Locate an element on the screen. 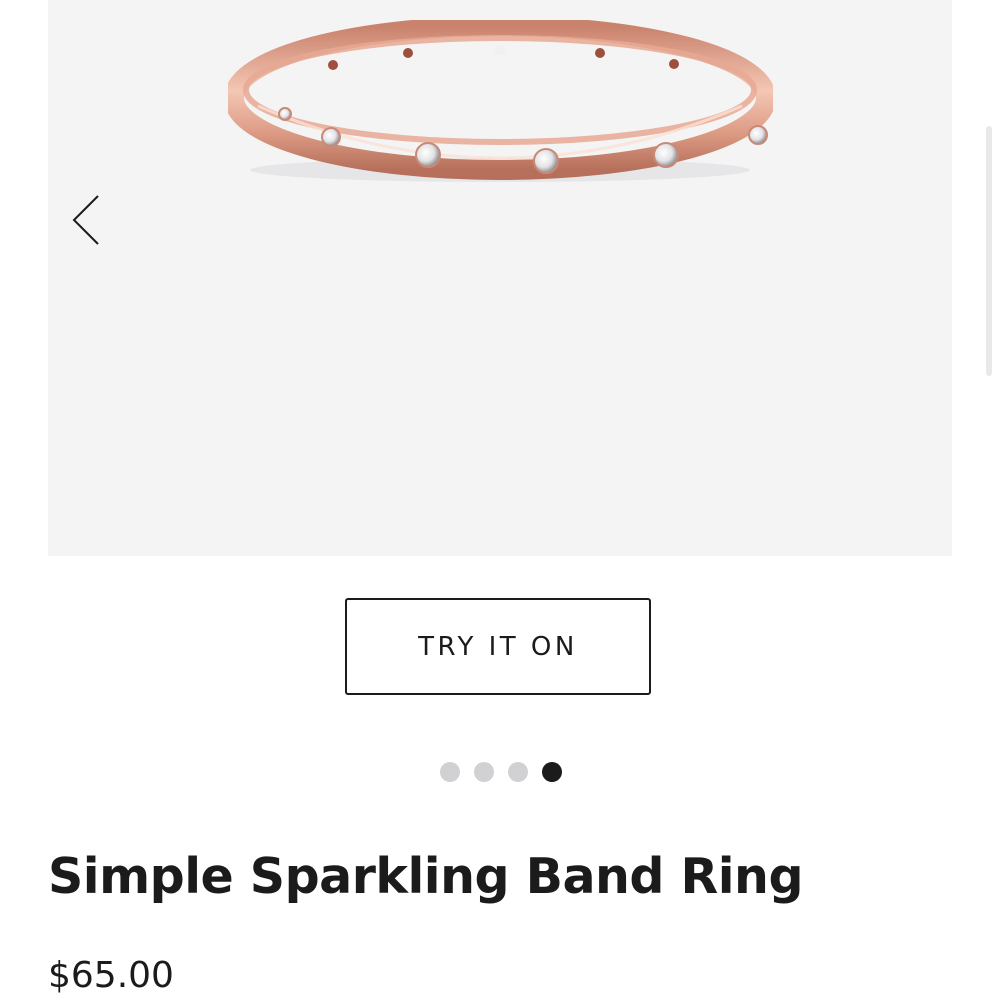  try-it-on-button: TRY IT ON is located at coordinates (498, 646).